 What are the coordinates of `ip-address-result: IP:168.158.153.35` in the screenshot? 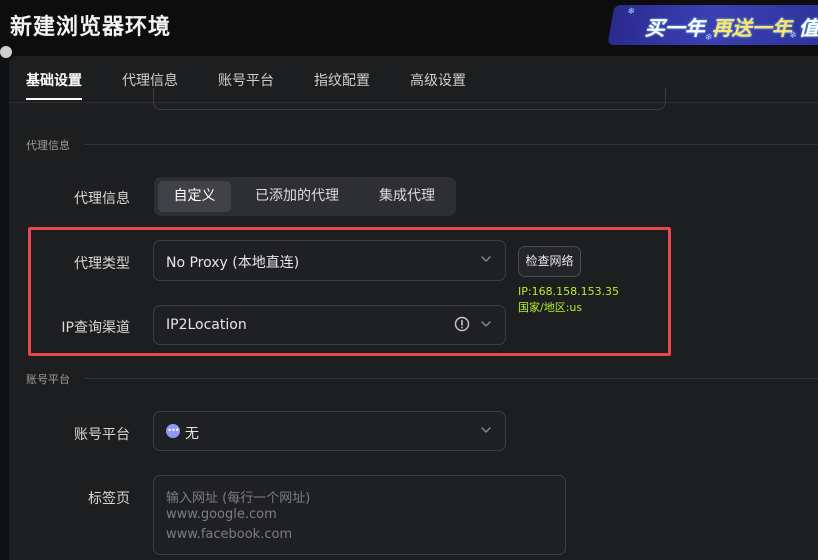 It's located at (569, 291).